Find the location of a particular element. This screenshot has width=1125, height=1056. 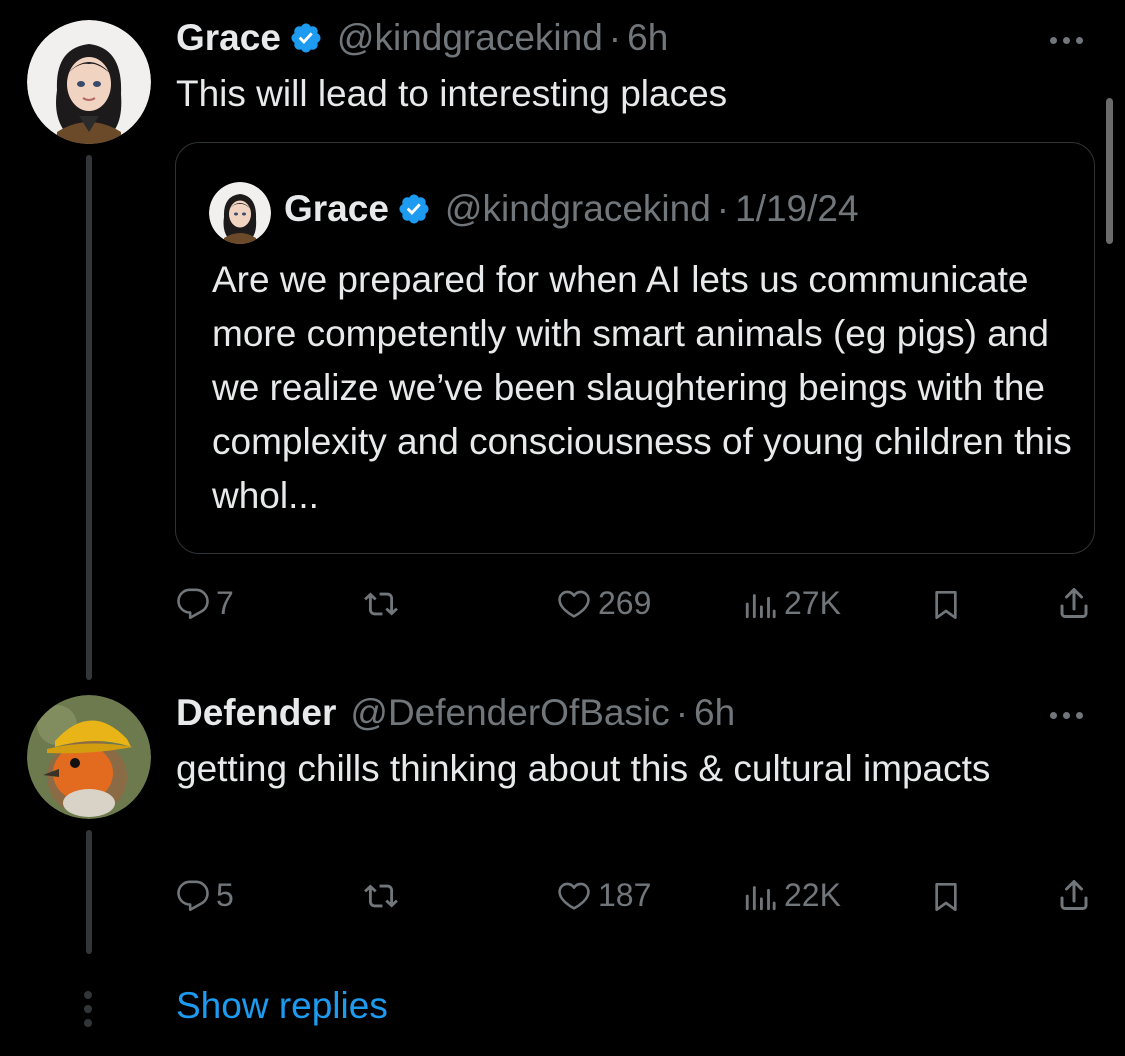

reply-button: 5 is located at coordinates (205, 895).